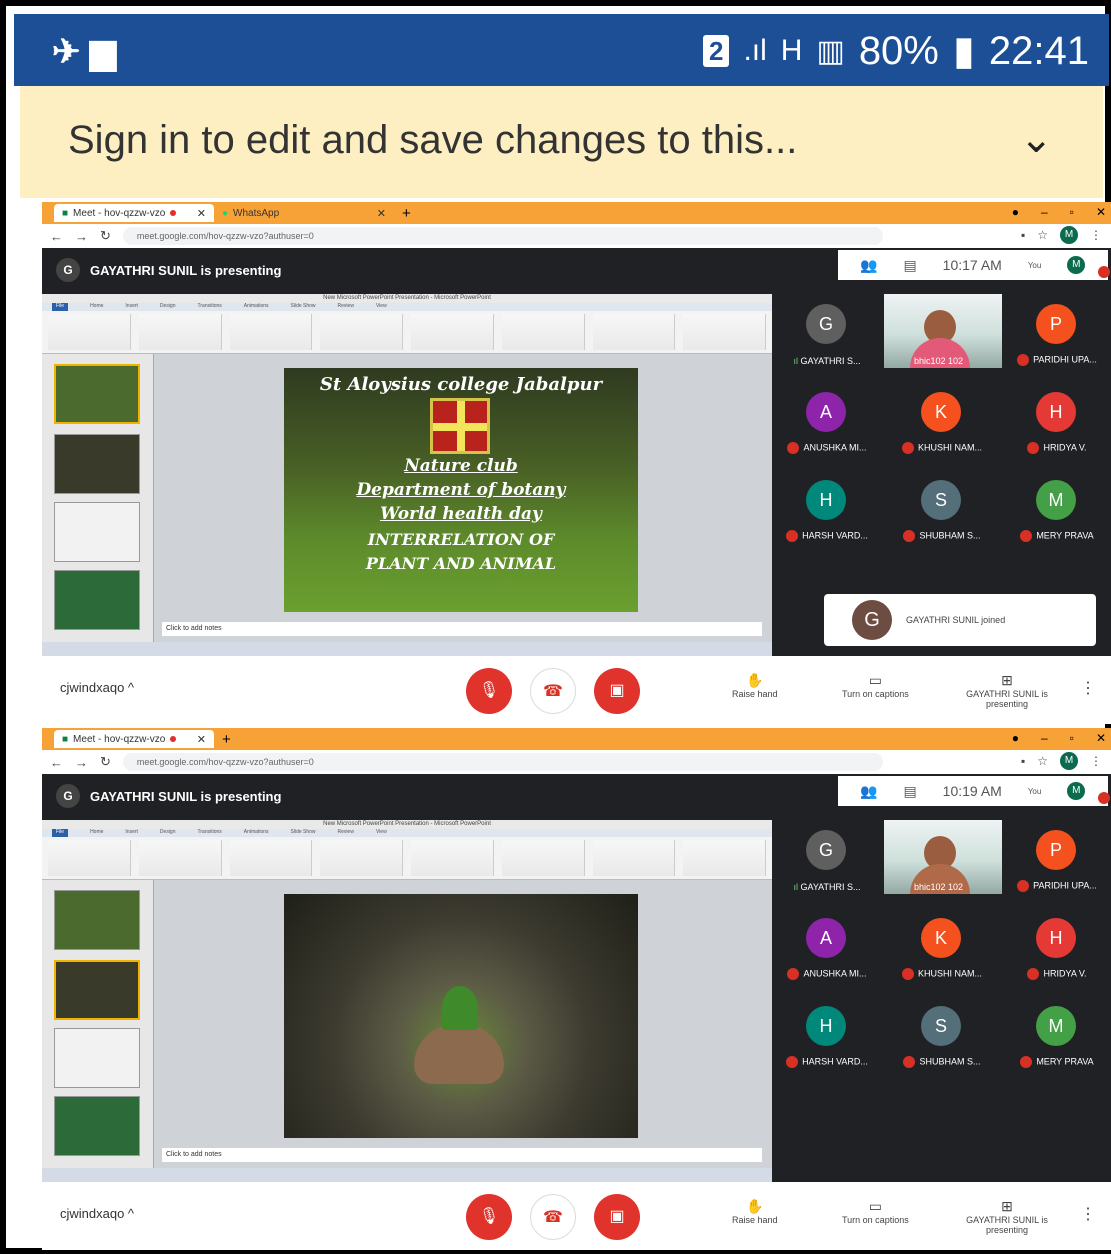 The width and height of the screenshot is (1111, 1254). What do you see at coordinates (98, 499) in the screenshot?
I see `slide-thumbnails` at bounding box center [98, 499].